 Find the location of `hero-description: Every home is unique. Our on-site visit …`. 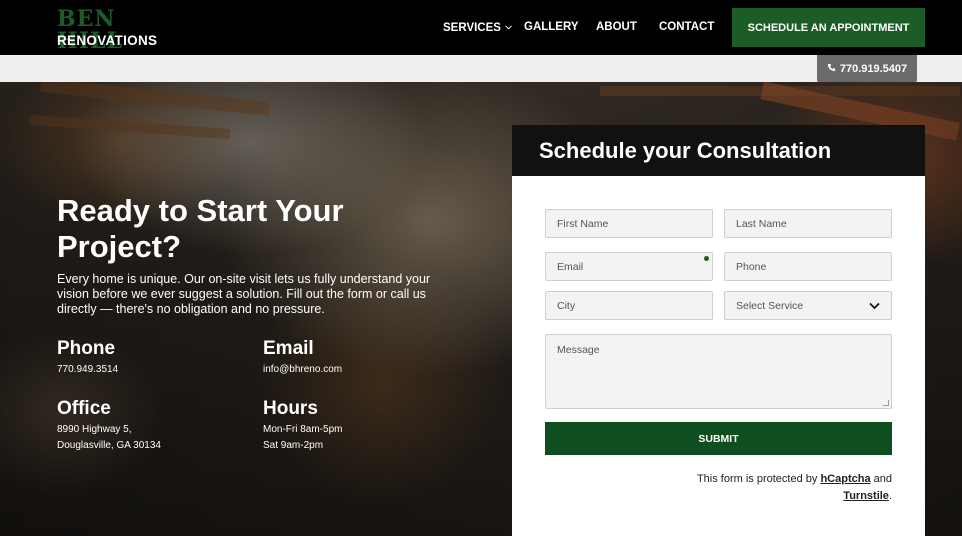

hero-description: Every home is unique. Our on-site visit … is located at coordinates (244, 294).